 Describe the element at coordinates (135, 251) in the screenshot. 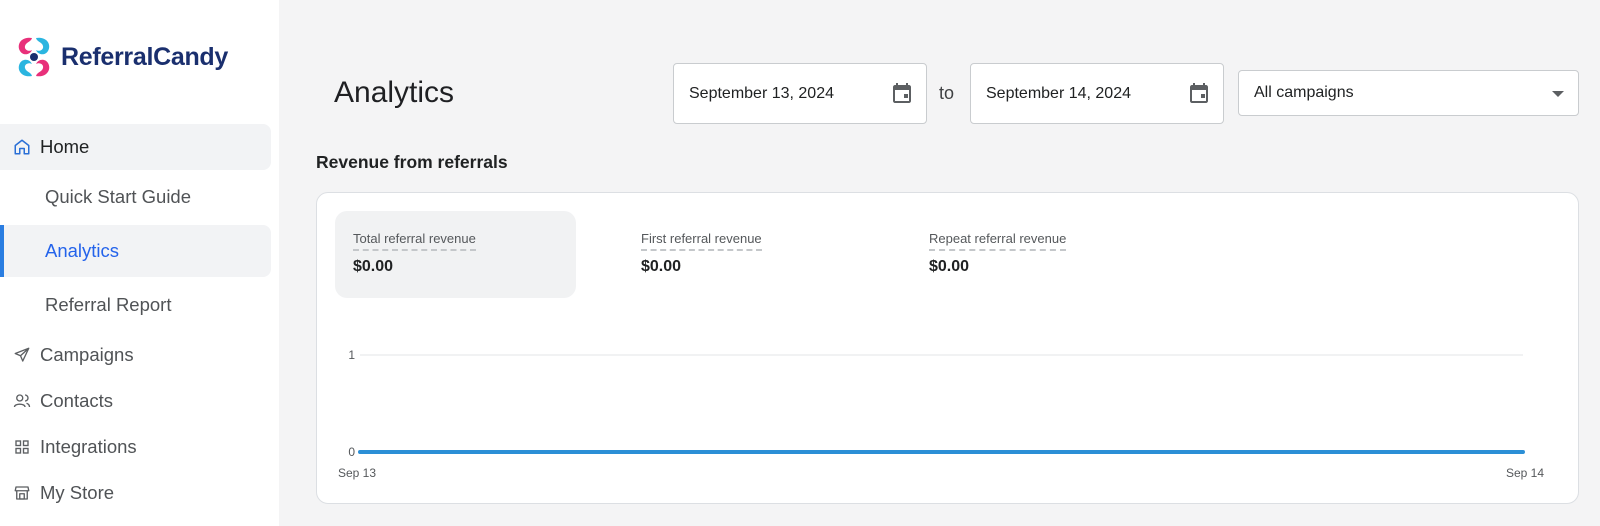

I see `sidebar-item-analytics: Analytics` at that location.